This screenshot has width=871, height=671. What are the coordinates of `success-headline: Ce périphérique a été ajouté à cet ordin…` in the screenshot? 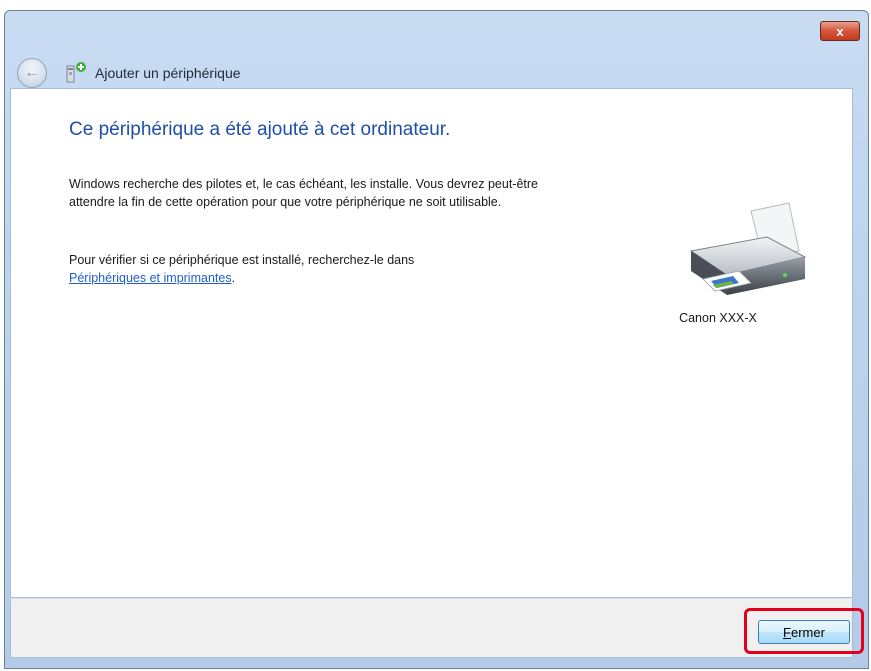 It's located at (260, 129).